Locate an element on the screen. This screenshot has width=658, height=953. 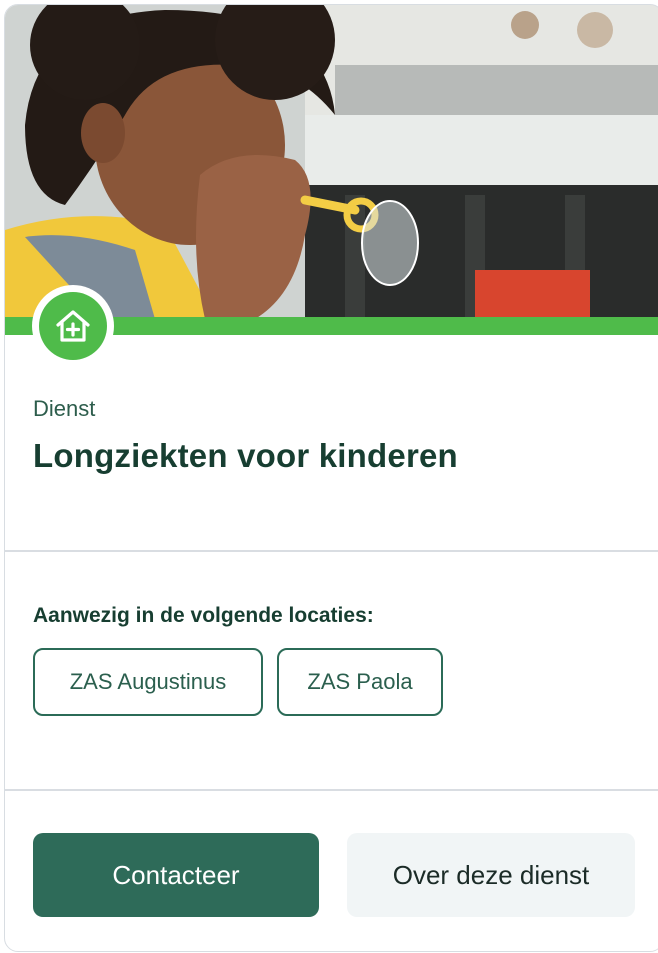
service-category: Dienst is located at coordinates (64, 408).